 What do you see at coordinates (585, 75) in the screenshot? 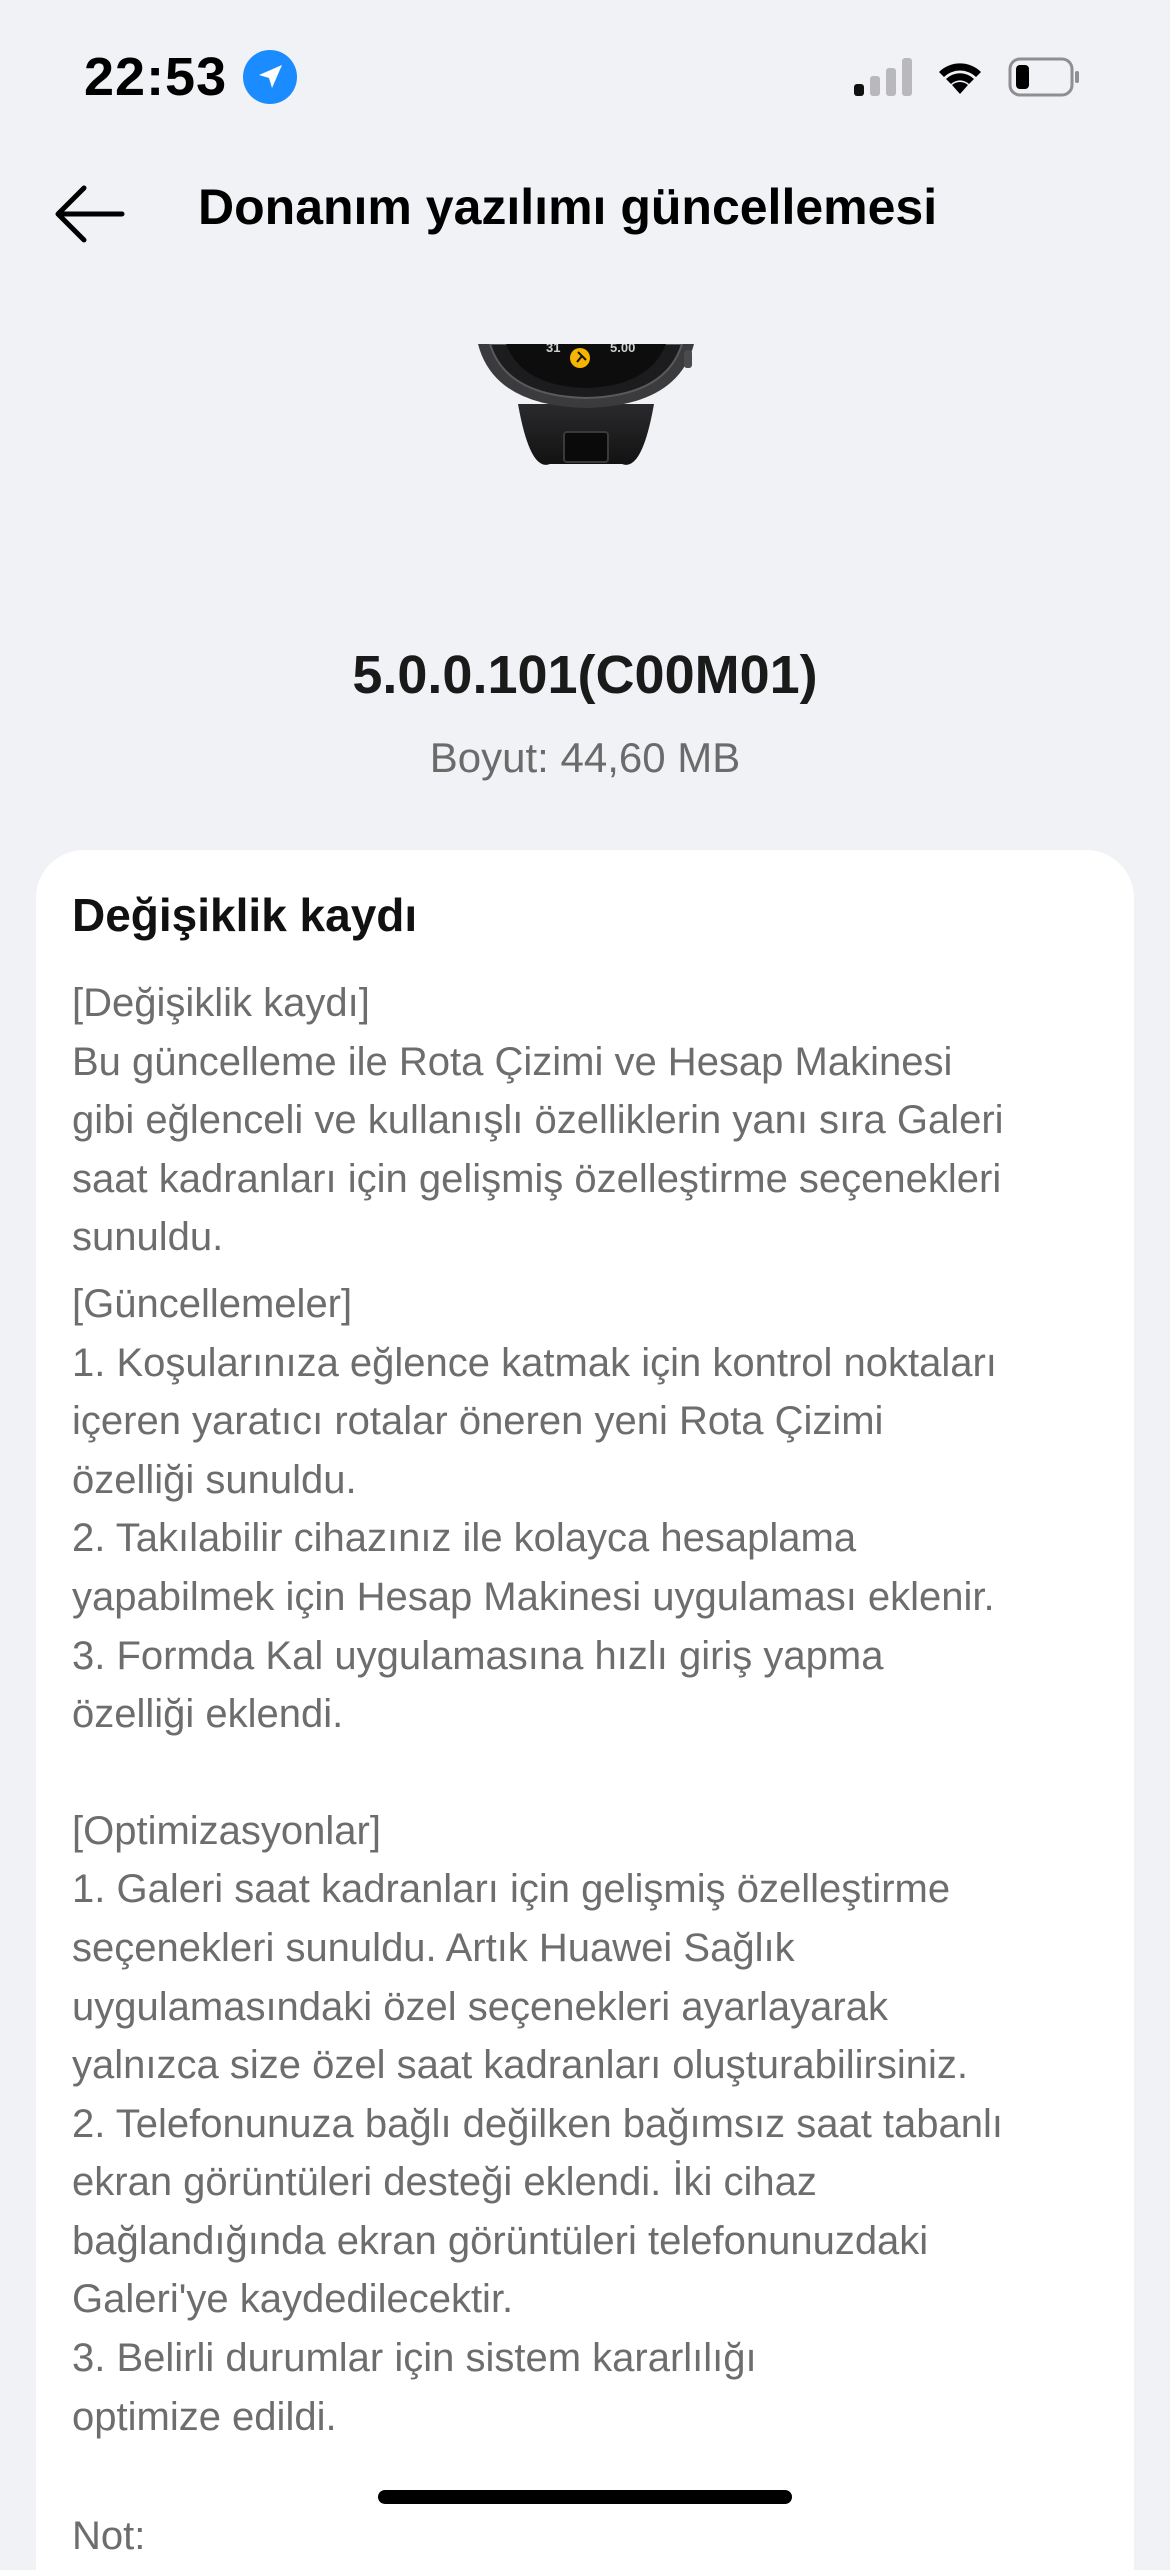
I see `status-bar: 22:53` at bounding box center [585, 75].